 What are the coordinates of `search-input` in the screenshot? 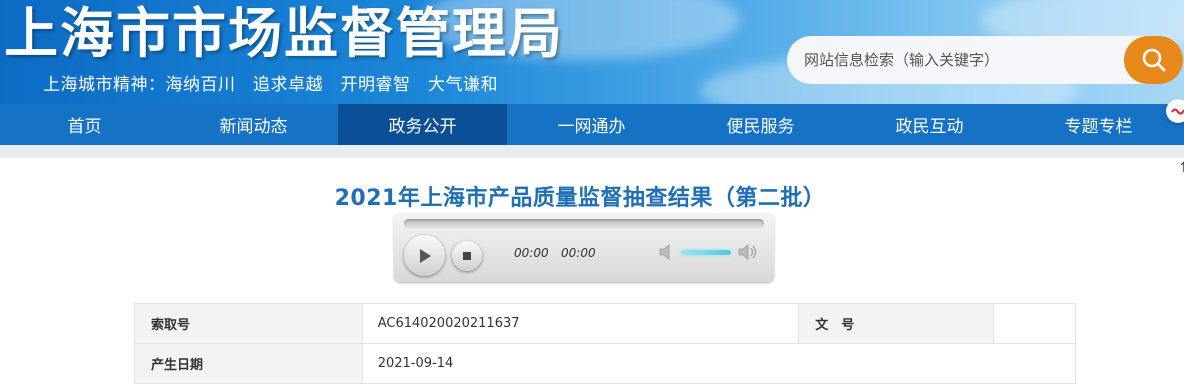 It's located at (957, 60).